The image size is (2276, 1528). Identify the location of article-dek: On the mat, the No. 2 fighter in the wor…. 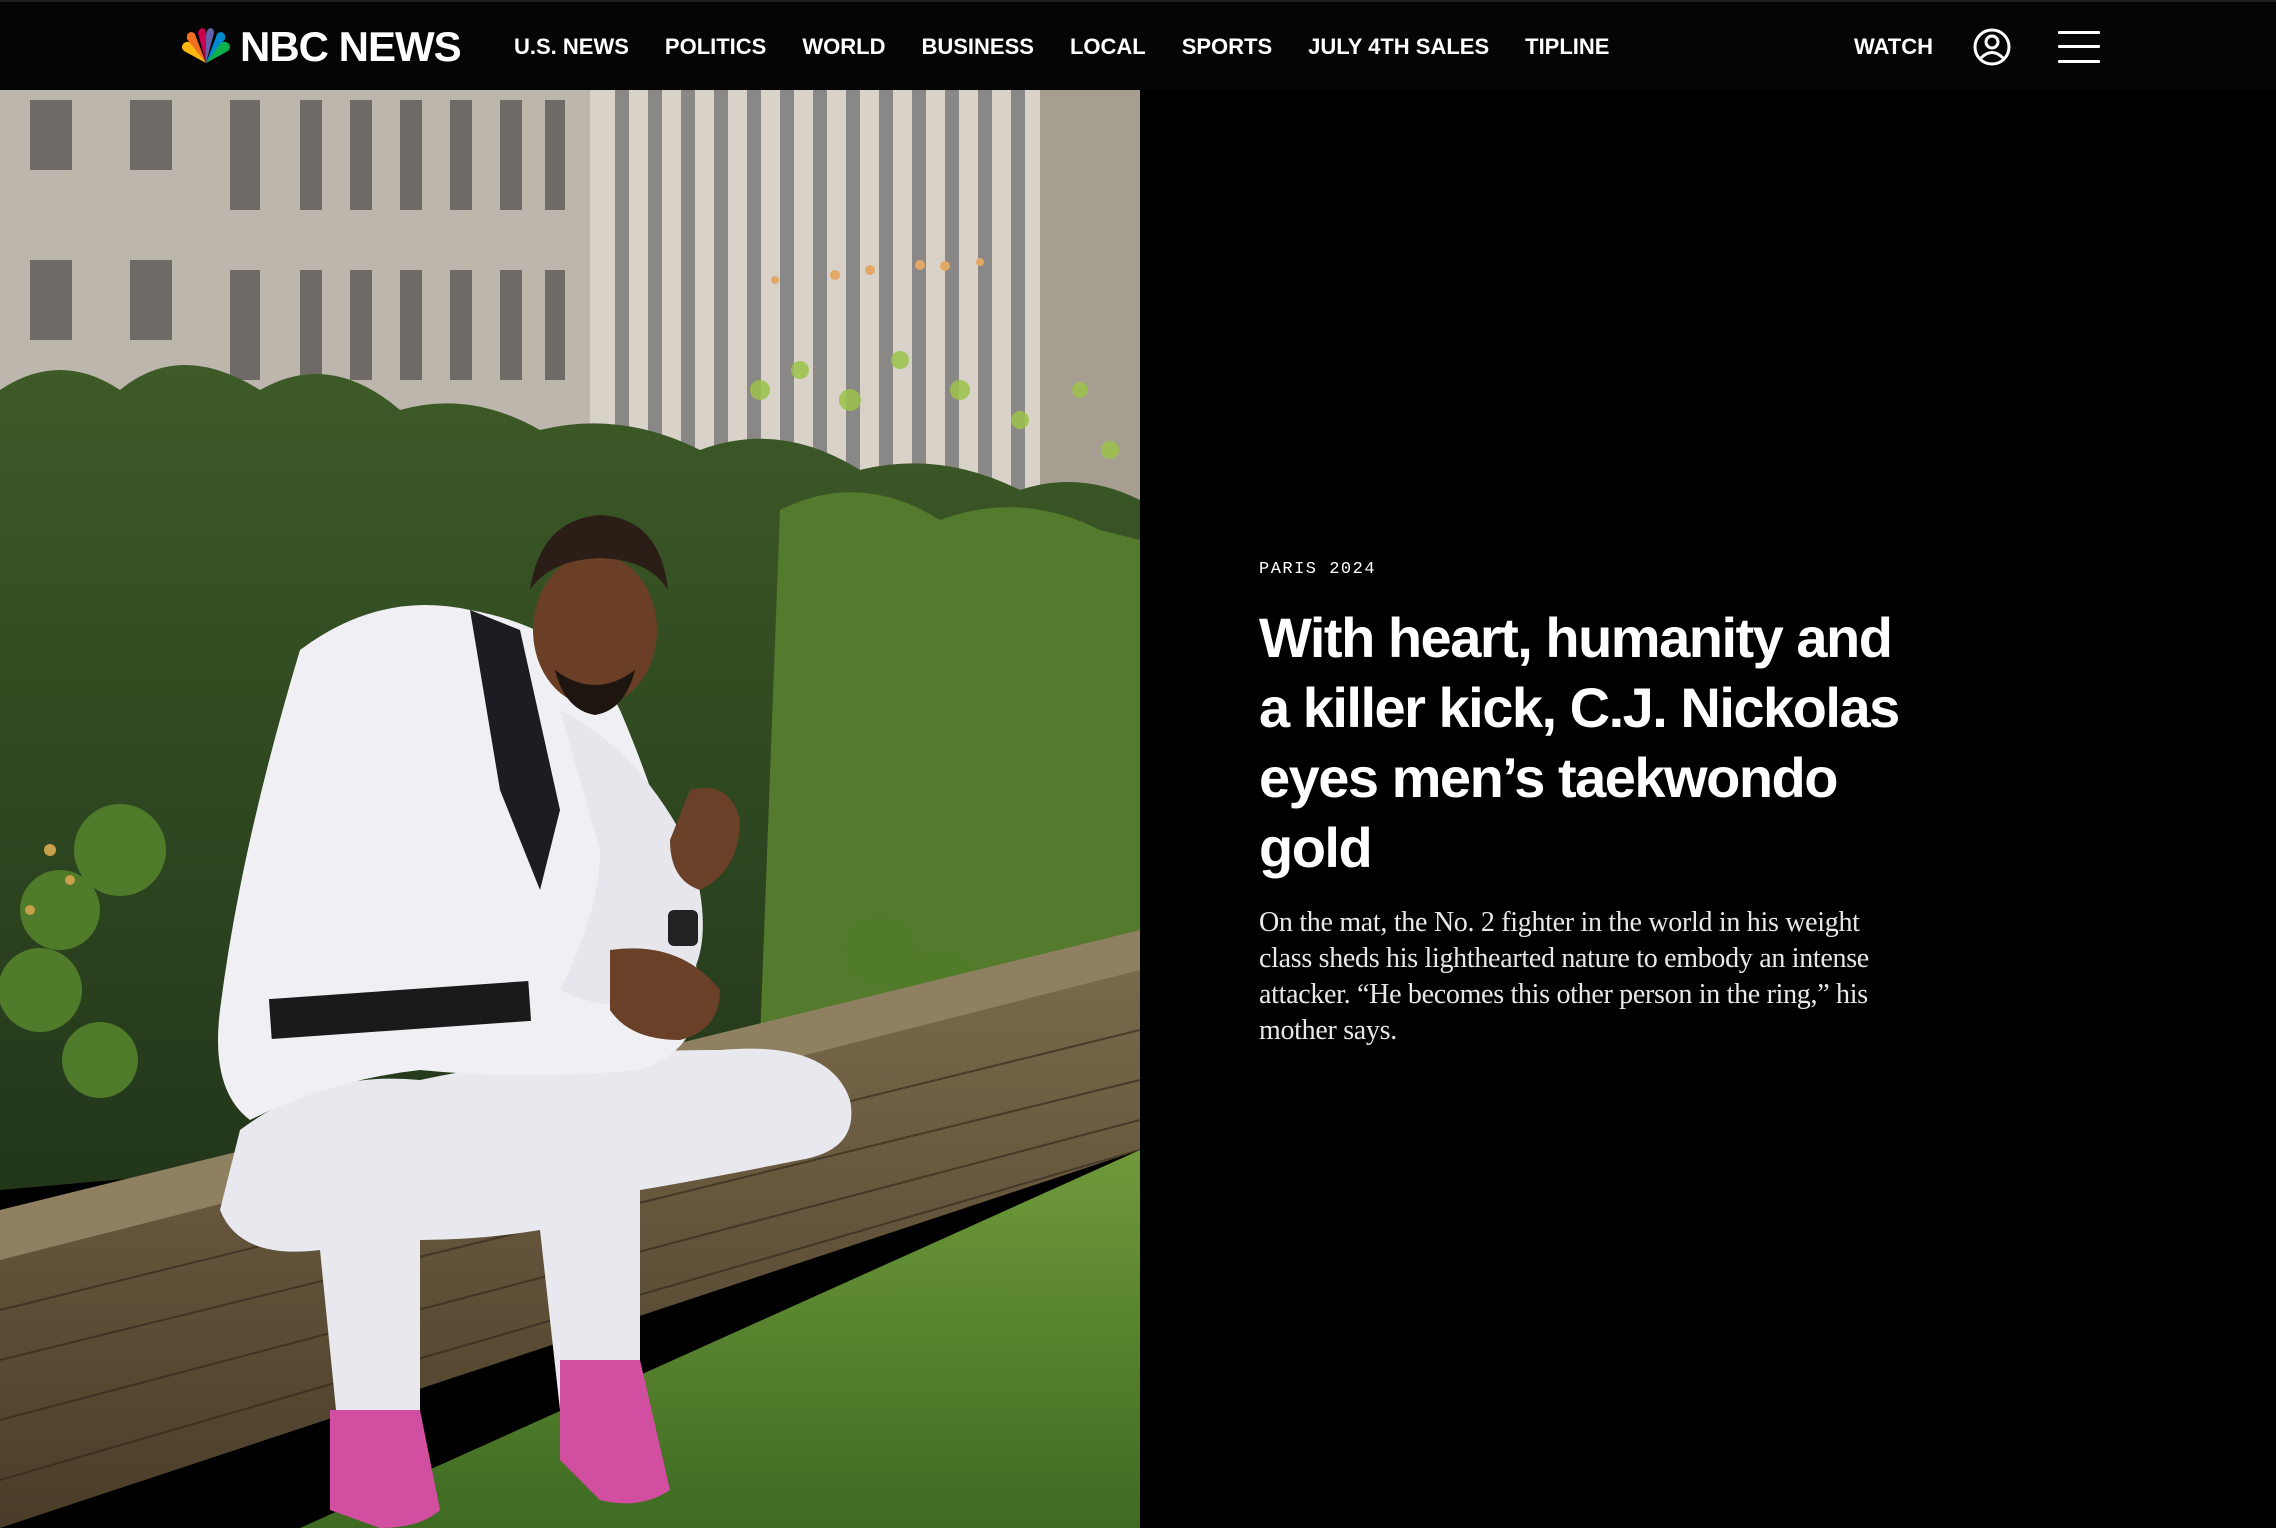
(1564, 976).